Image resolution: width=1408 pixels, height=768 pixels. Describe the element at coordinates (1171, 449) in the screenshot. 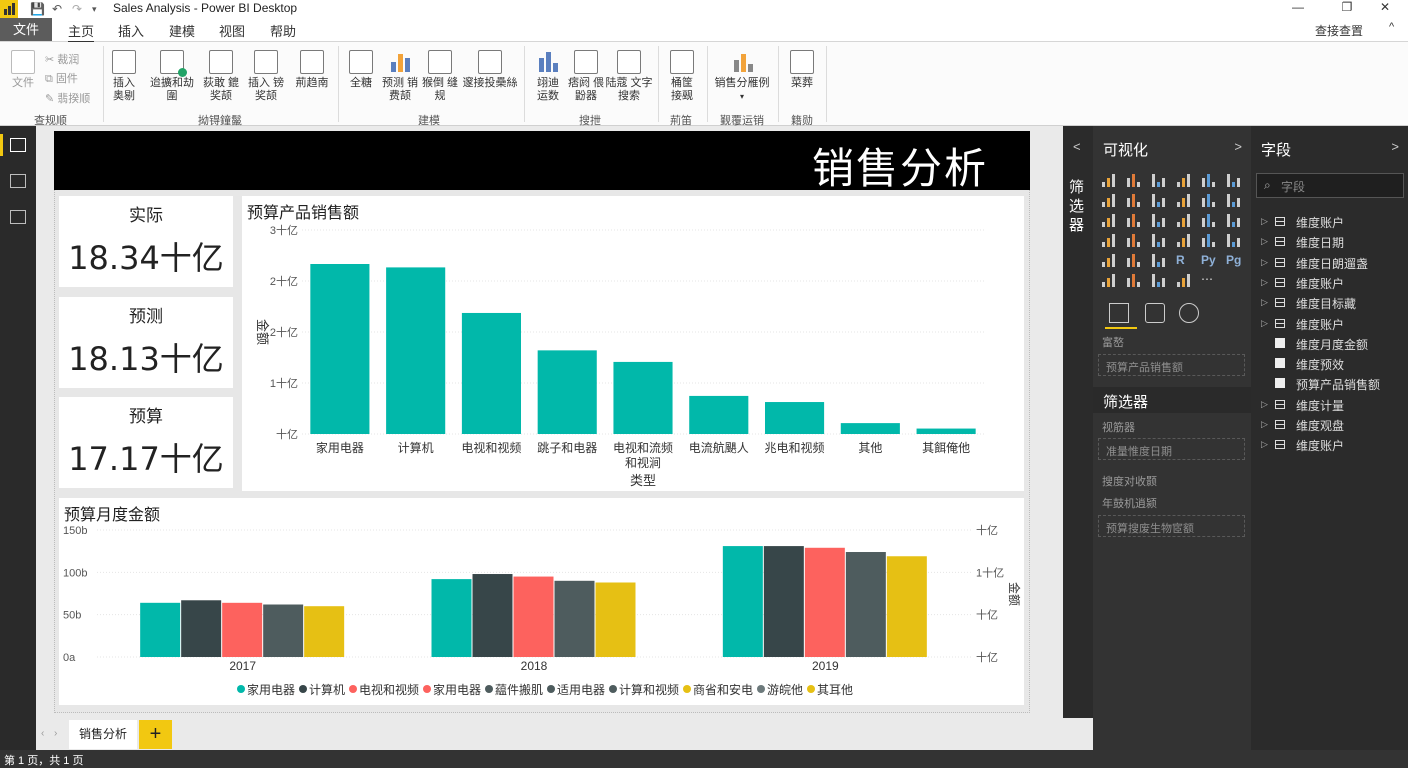

I see `visual-filter-well: 准量惟度日期` at that location.